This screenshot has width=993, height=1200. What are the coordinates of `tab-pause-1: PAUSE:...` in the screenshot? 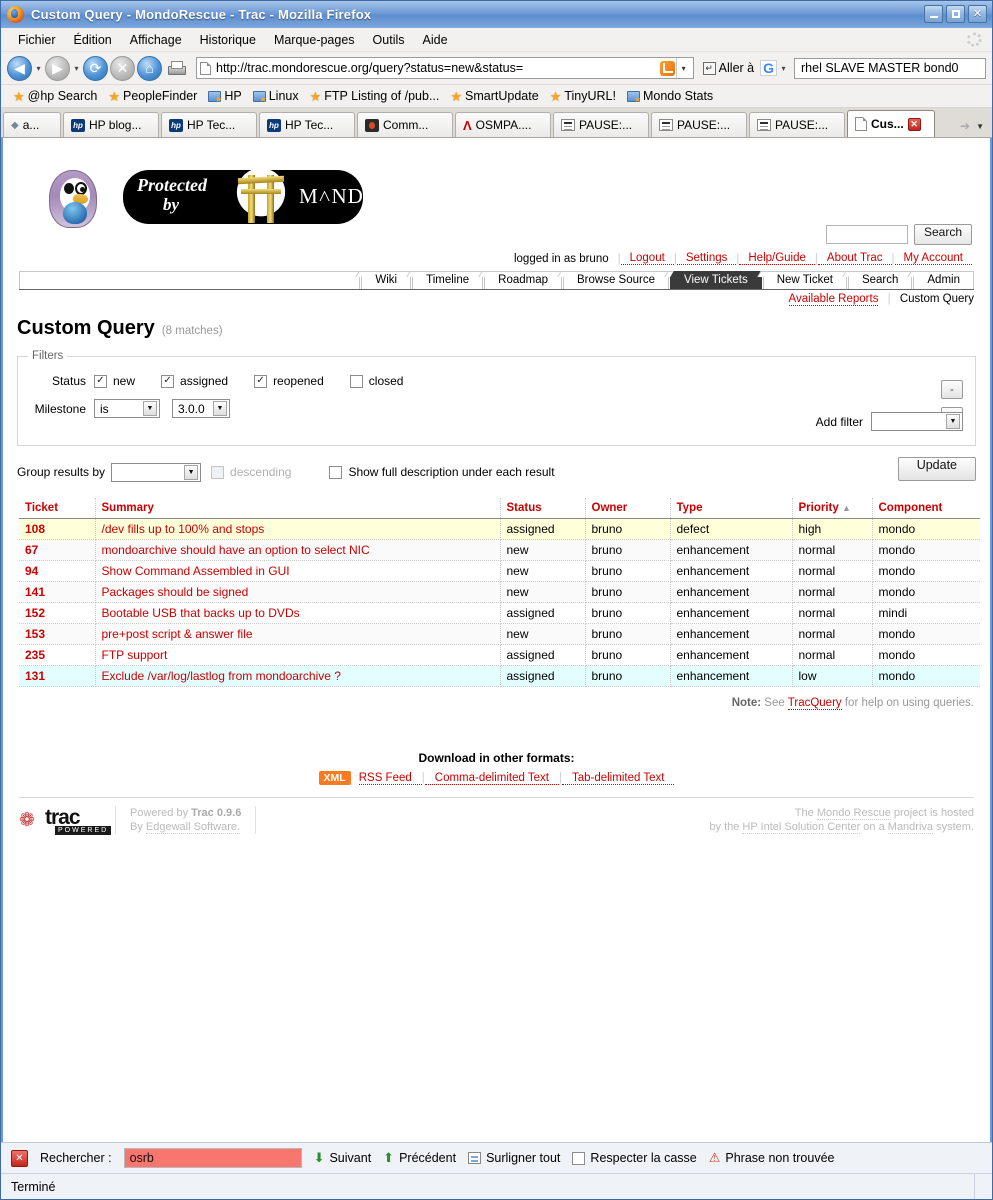 It's located at (601, 124).